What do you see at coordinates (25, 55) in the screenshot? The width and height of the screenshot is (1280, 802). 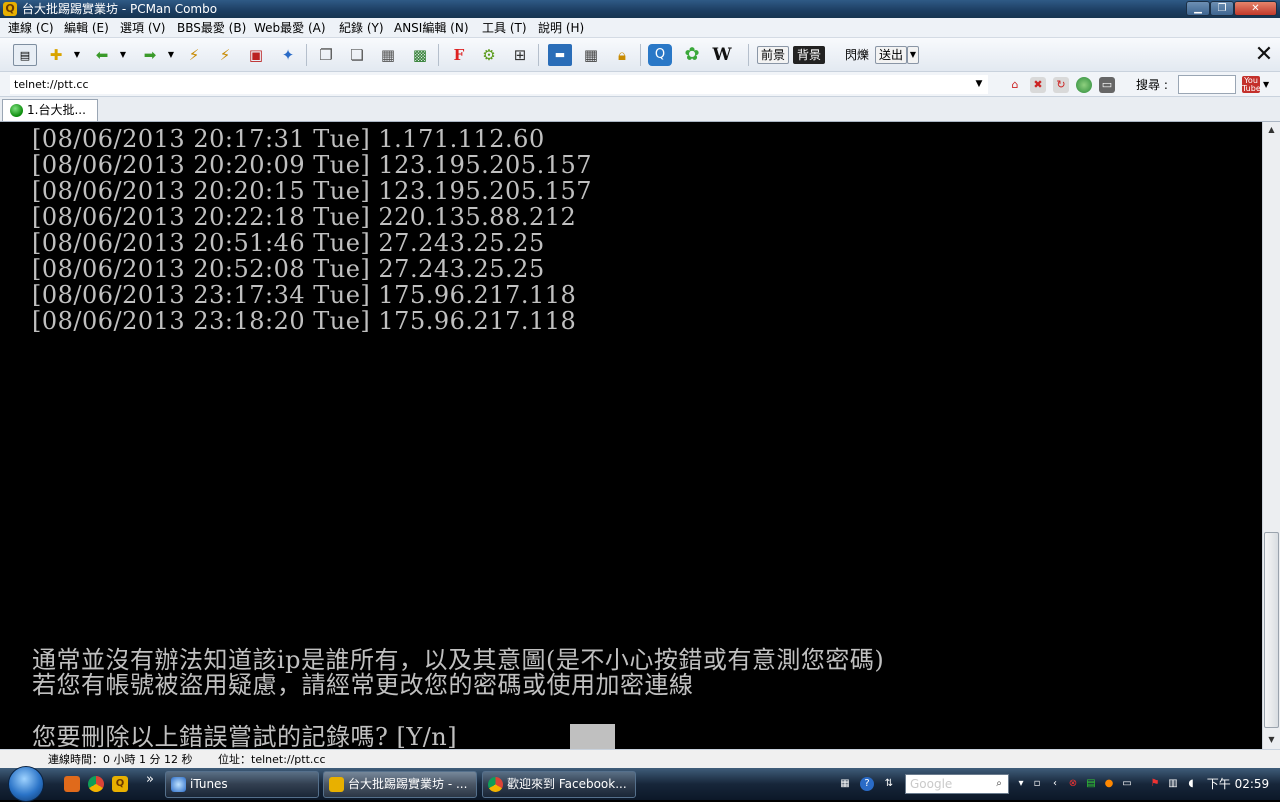 I see `address-book-icon: ▤` at bounding box center [25, 55].